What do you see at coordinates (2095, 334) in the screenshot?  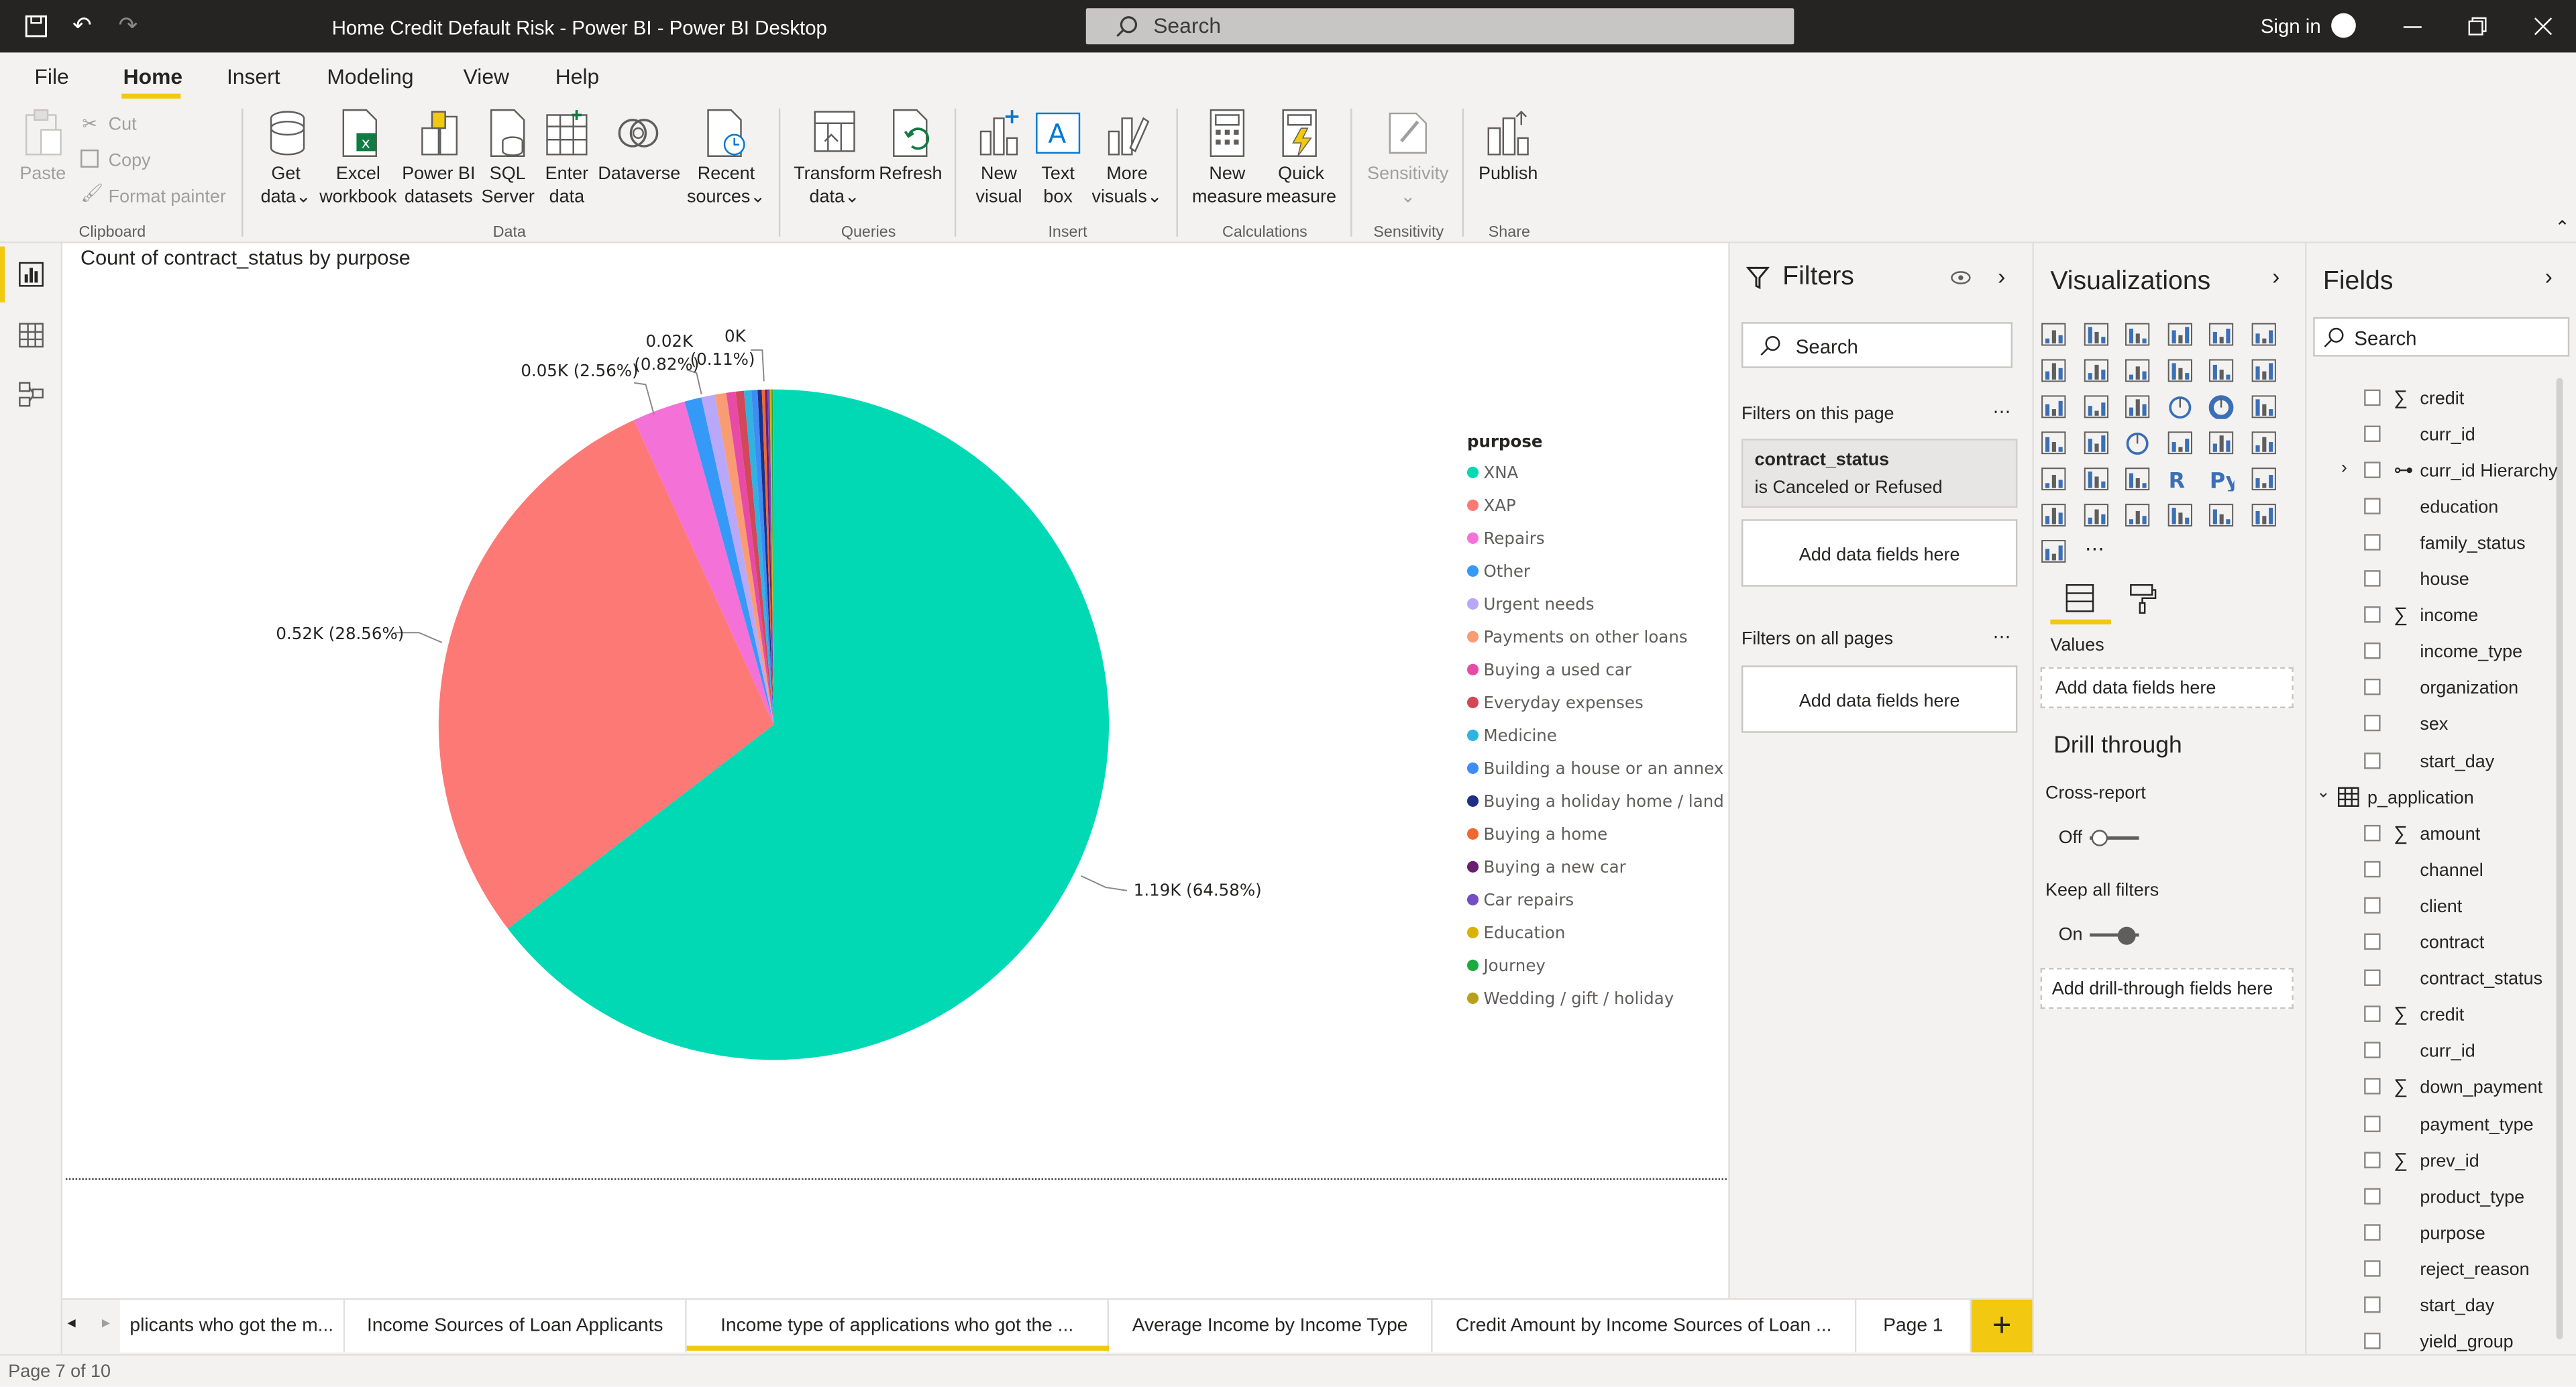 I see `stacked-column-visual-icon` at bounding box center [2095, 334].